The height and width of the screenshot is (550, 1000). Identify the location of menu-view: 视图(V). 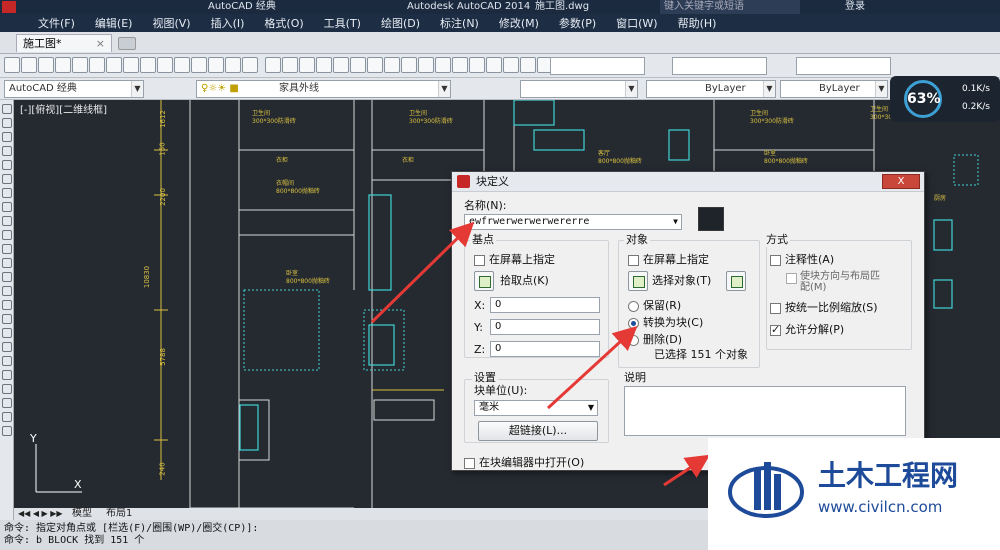
(171, 23).